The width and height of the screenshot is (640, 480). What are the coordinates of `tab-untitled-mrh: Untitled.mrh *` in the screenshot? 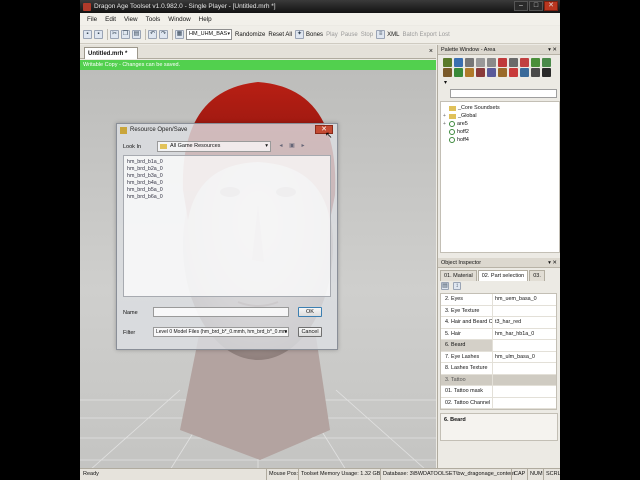 It's located at (111, 53).